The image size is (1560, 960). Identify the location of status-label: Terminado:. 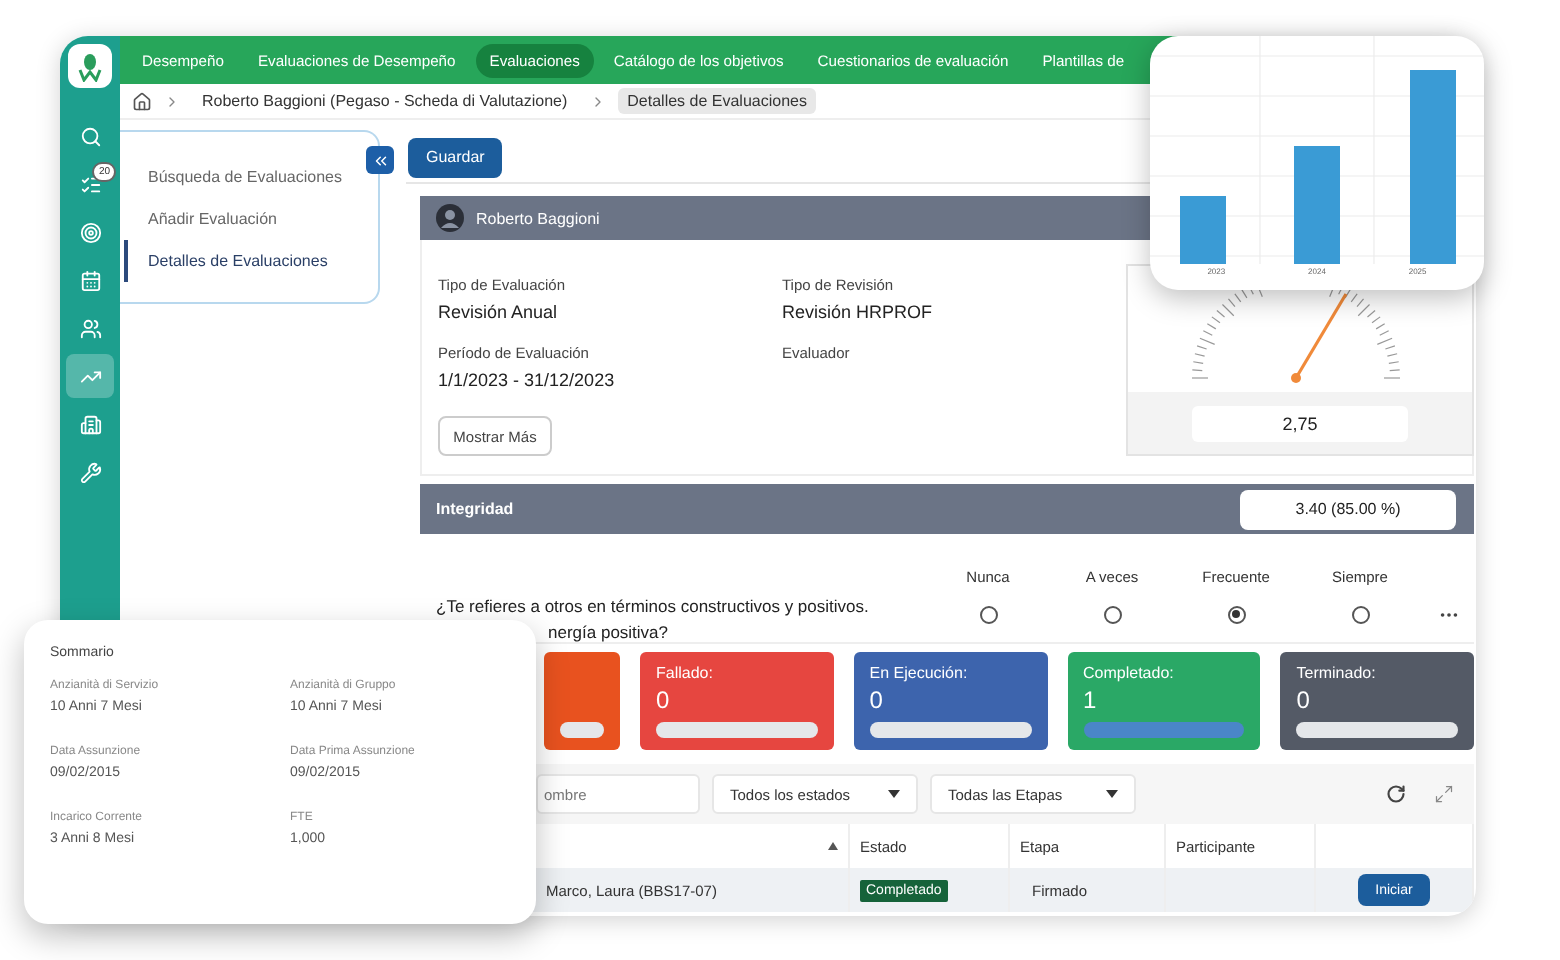
(1337, 673).